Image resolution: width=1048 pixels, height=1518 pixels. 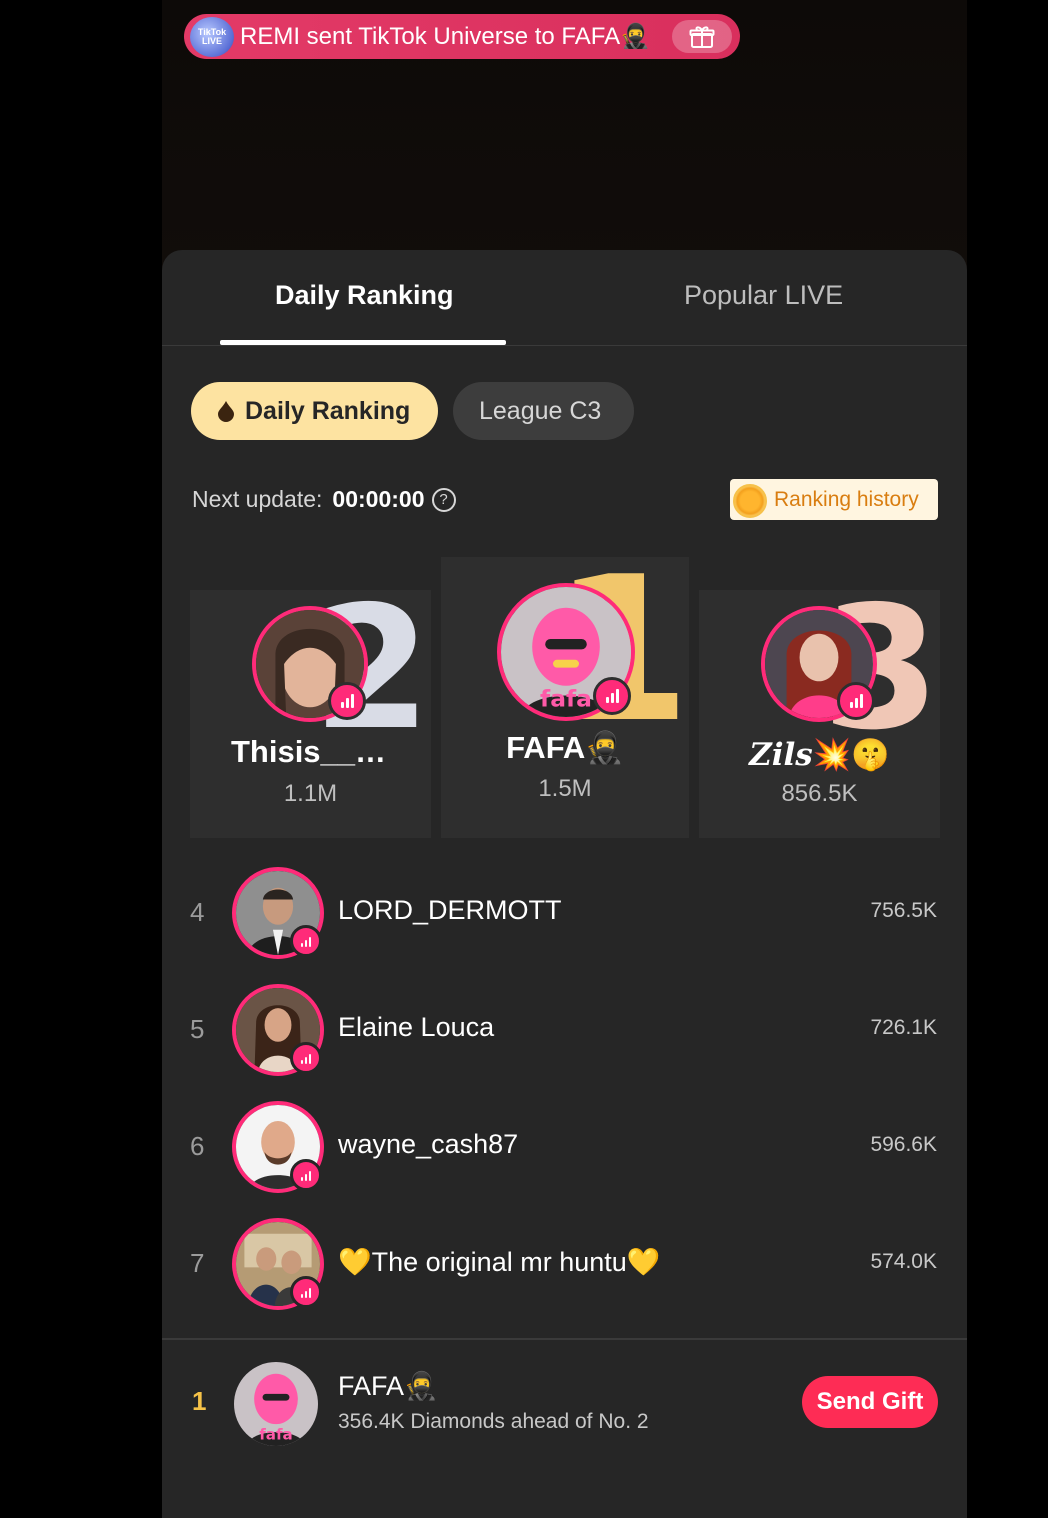 What do you see at coordinates (378, 499) in the screenshot?
I see `next-update-time: 00:00:00` at bounding box center [378, 499].